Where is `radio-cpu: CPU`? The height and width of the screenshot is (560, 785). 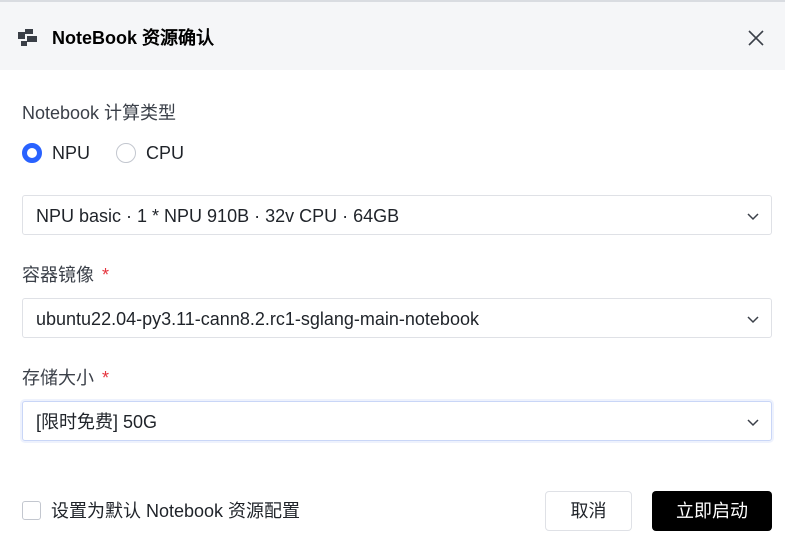
radio-cpu: CPU is located at coordinates (150, 153).